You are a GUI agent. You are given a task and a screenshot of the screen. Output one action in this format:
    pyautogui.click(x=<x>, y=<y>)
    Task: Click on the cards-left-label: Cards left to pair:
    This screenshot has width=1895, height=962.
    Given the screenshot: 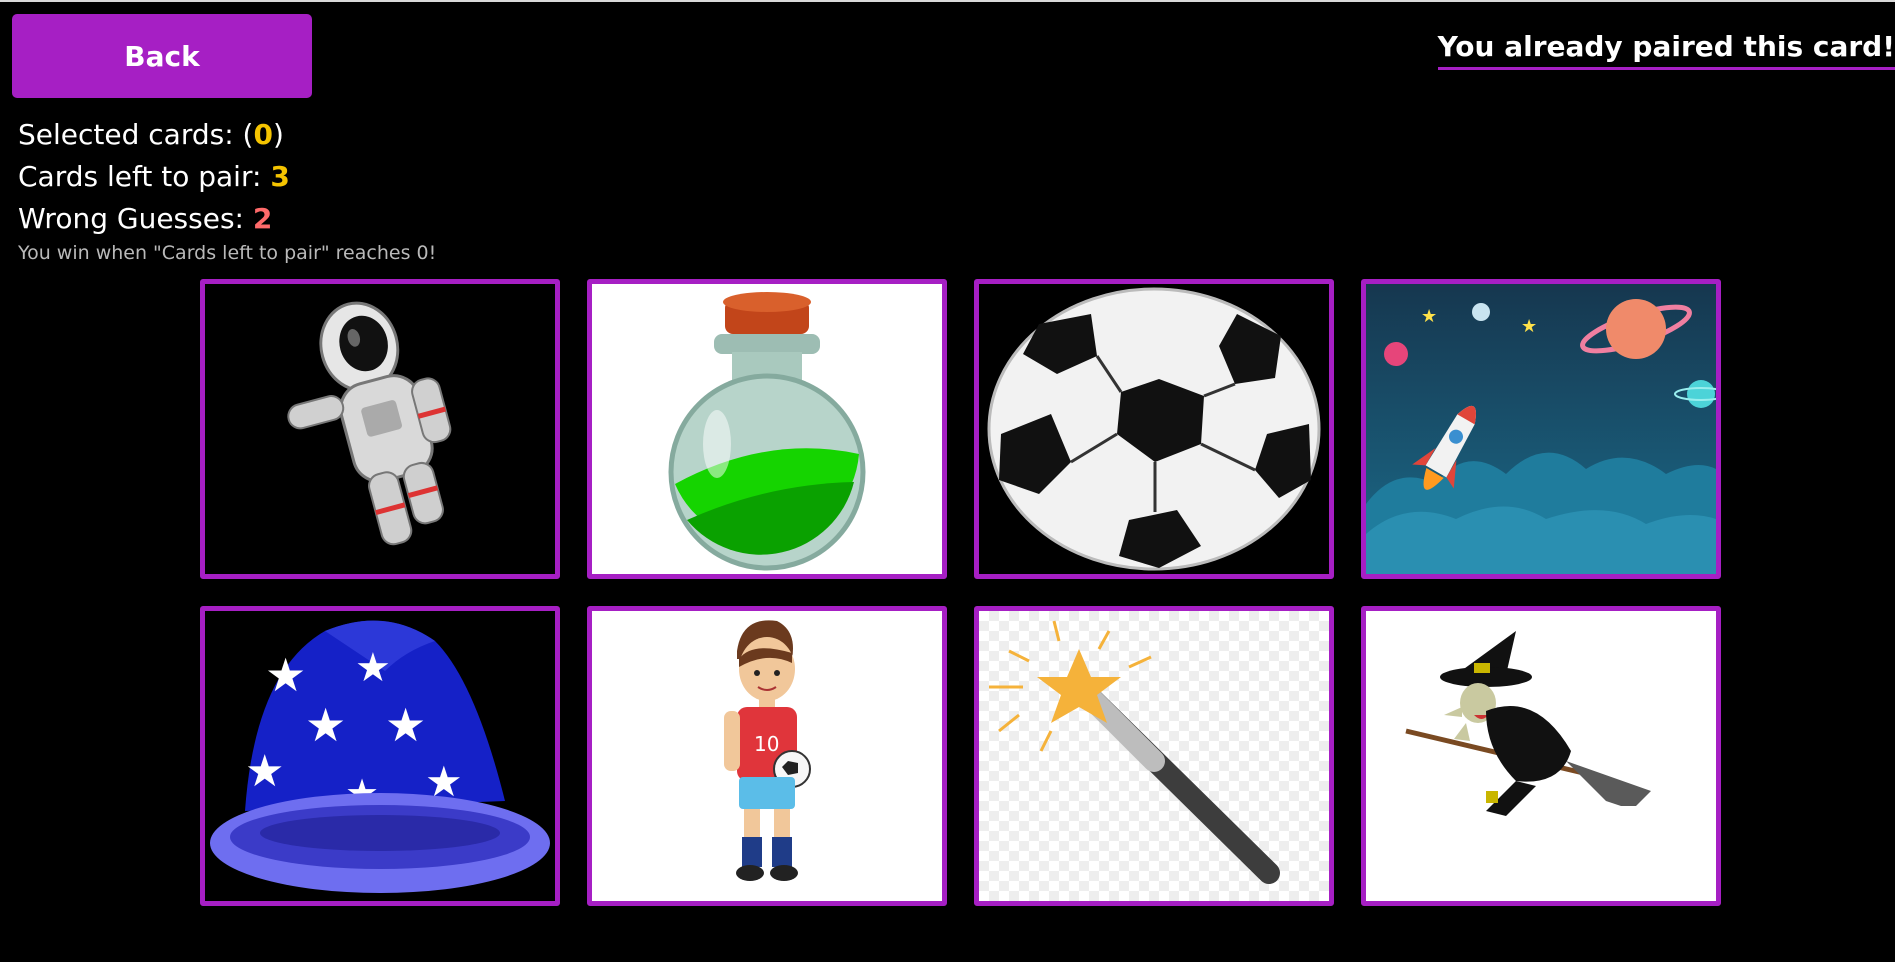 What is the action you would take?
    pyautogui.click(x=144, y=176)
    